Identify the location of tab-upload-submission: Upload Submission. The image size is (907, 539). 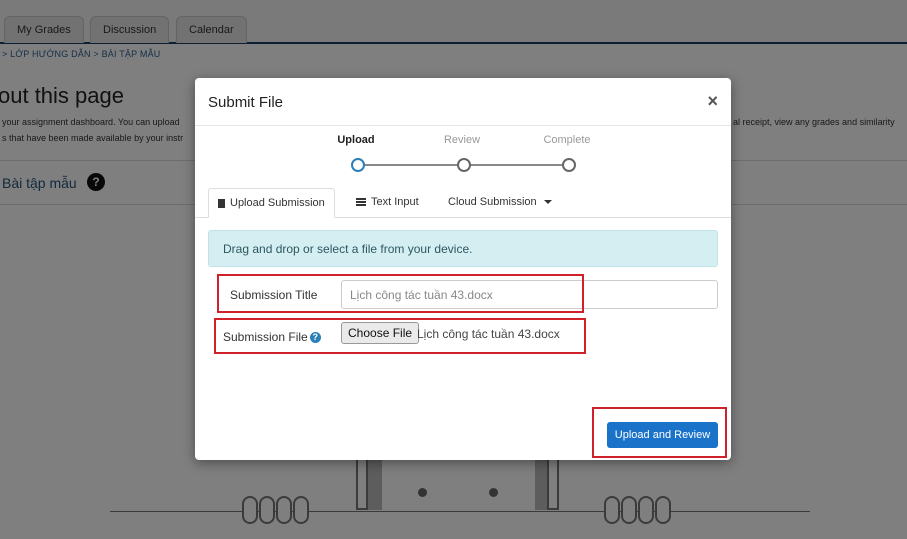
(271, 203).